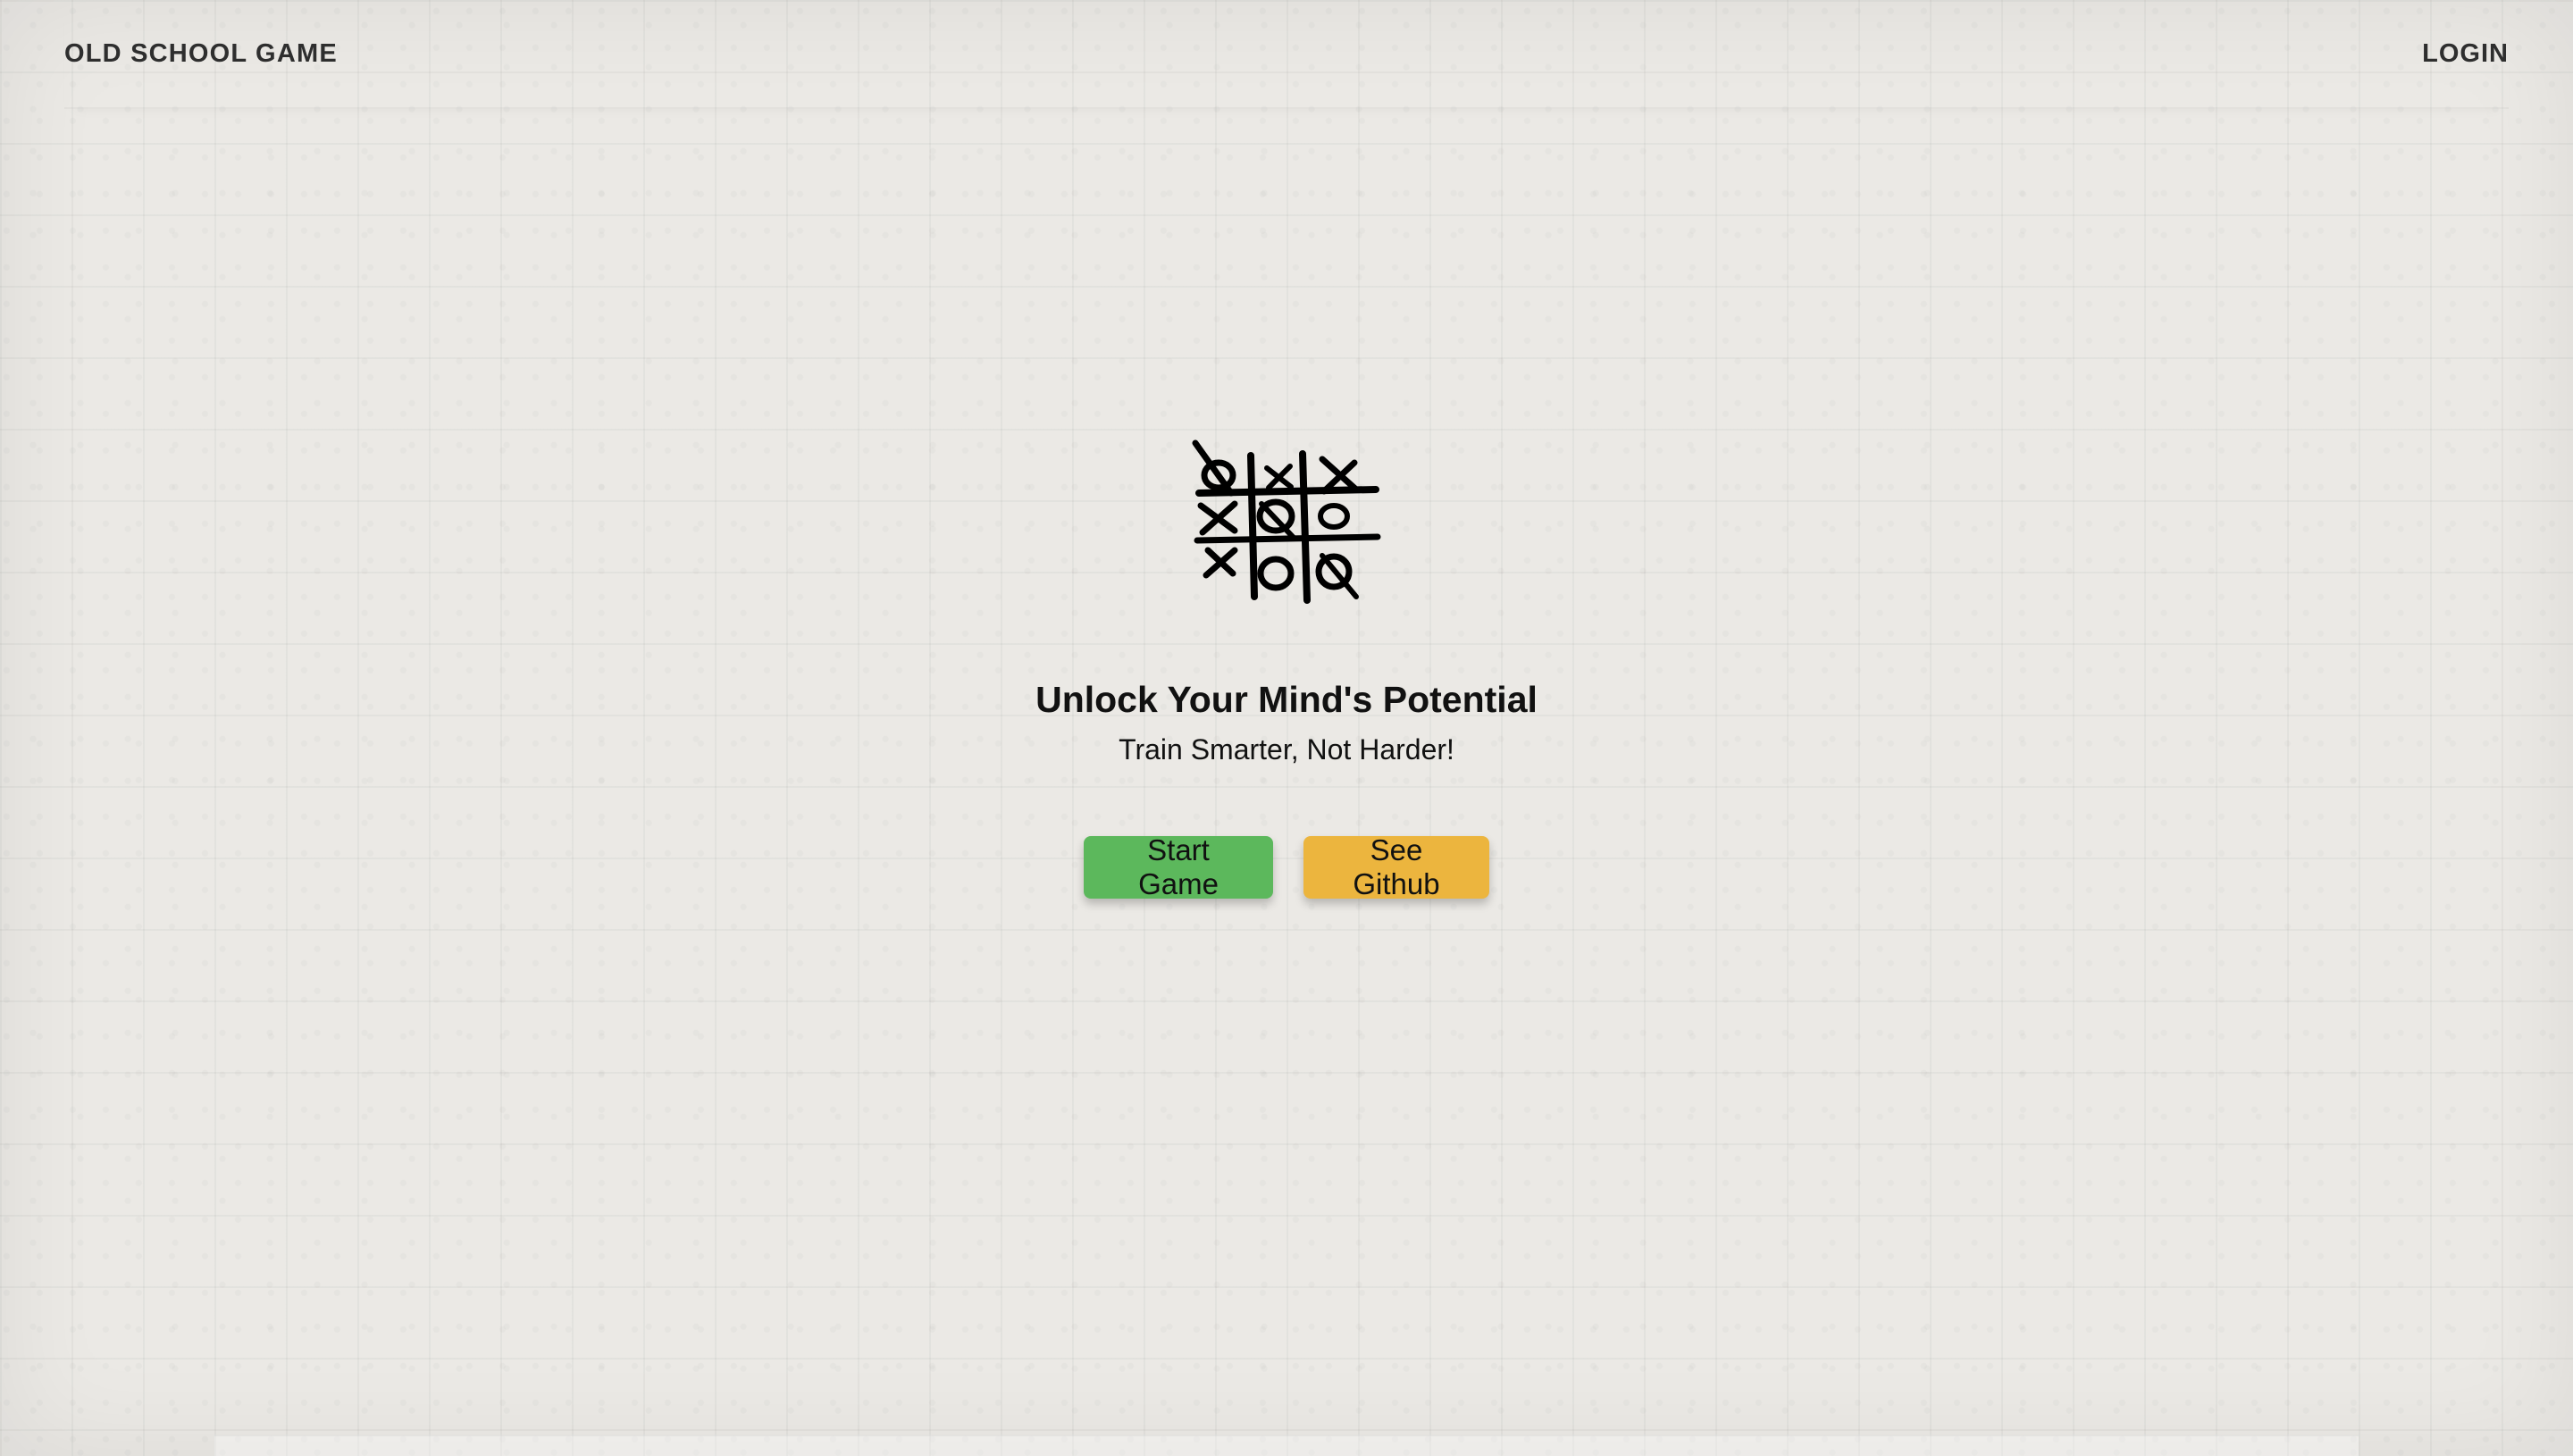  I want to click on top-navbar: OLD SCHOOL GAME LOGIN, so click(1286, 54).